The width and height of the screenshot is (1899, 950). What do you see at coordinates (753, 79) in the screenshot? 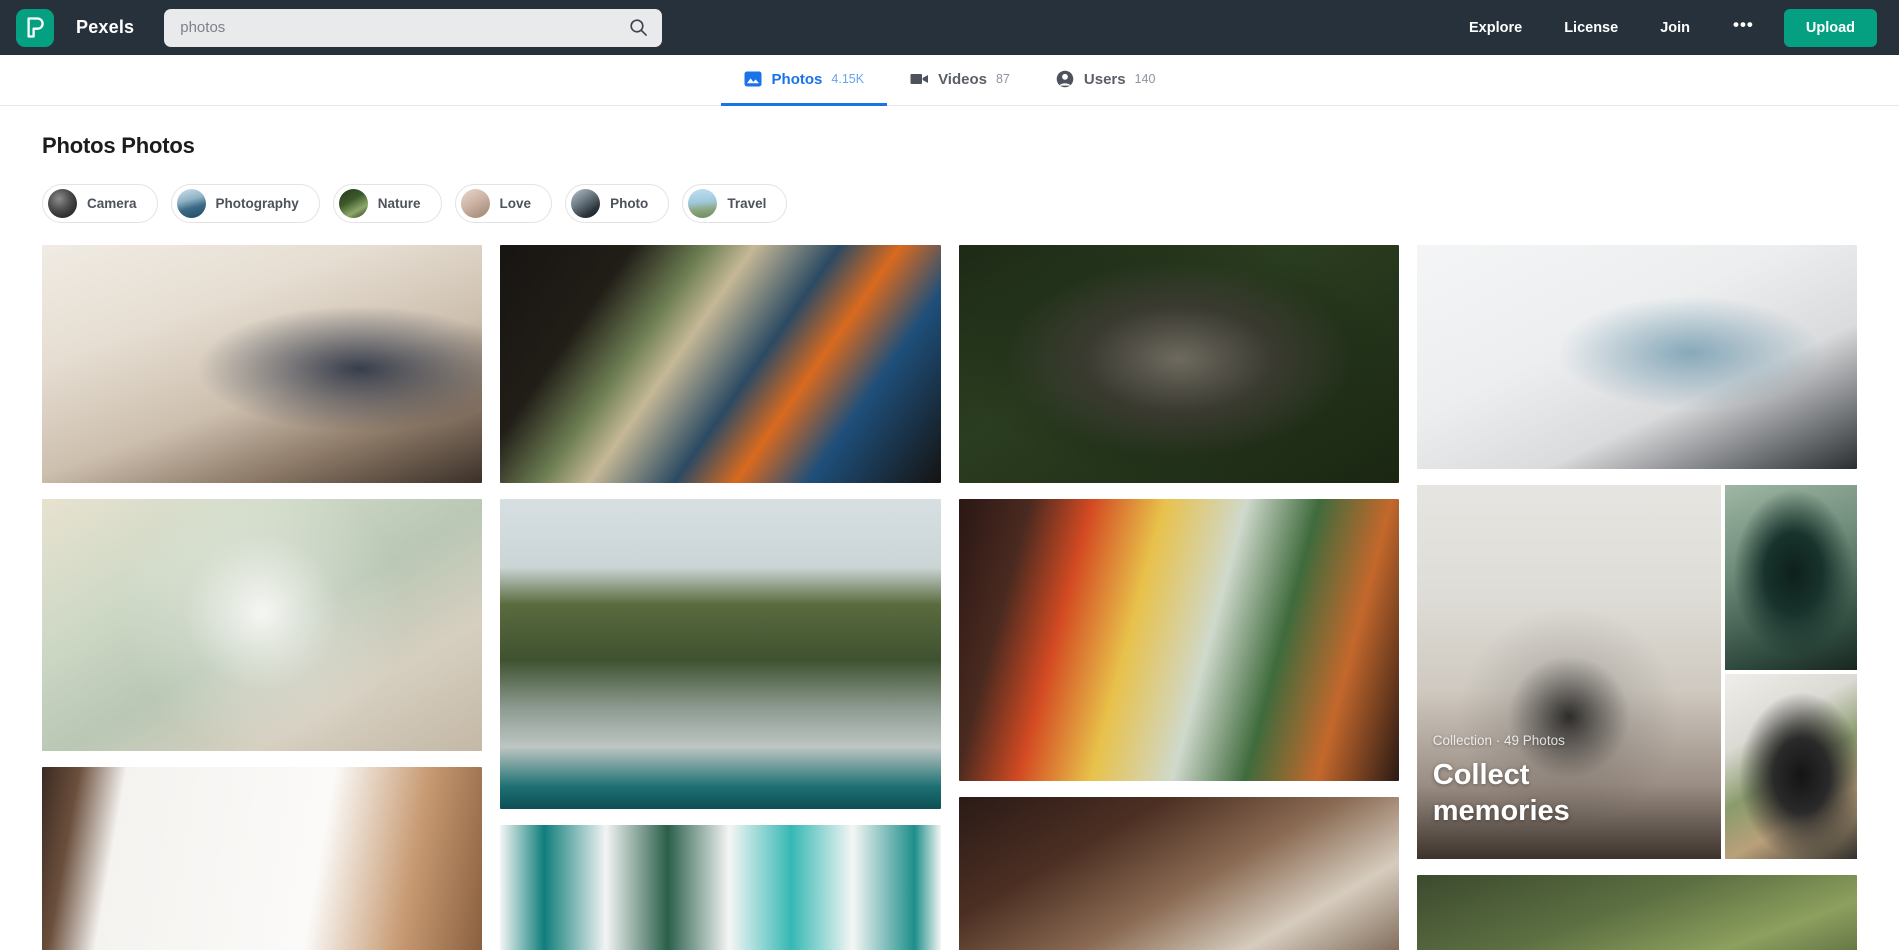
I see `image-icon` at bounding box center [753, 79].